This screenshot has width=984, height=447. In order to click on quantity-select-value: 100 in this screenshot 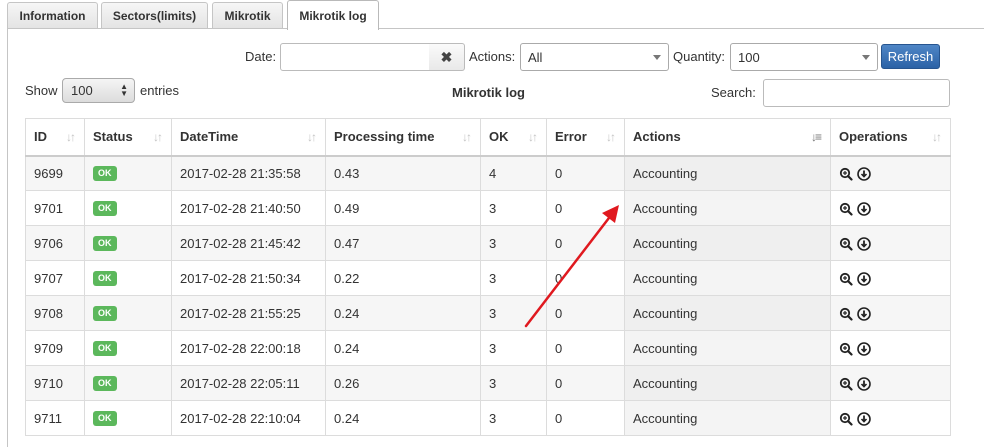, I will do `click(749, 57)`.